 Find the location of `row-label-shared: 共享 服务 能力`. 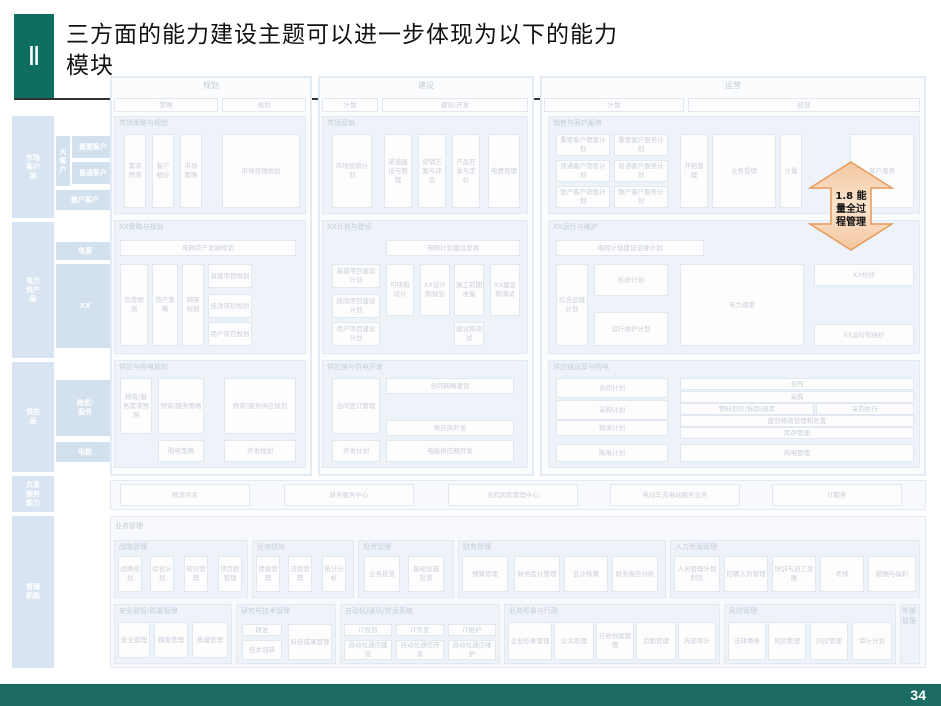

row-label-shared: 共享 服务 能力 is located at coordinates (33, 494).